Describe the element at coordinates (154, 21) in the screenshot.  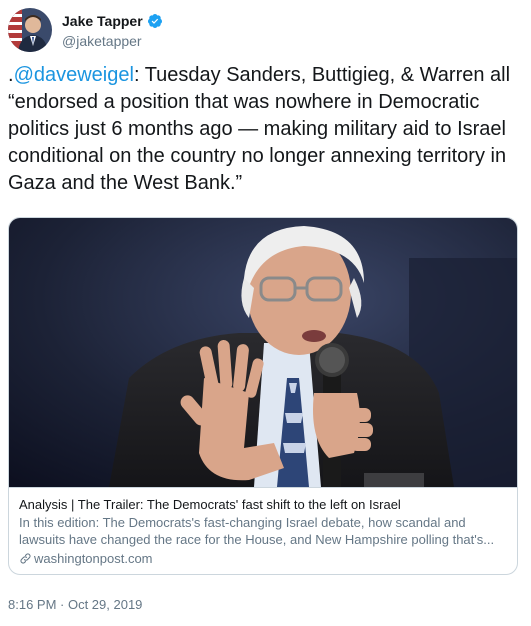
I see `verified-badge-icon` at that location.